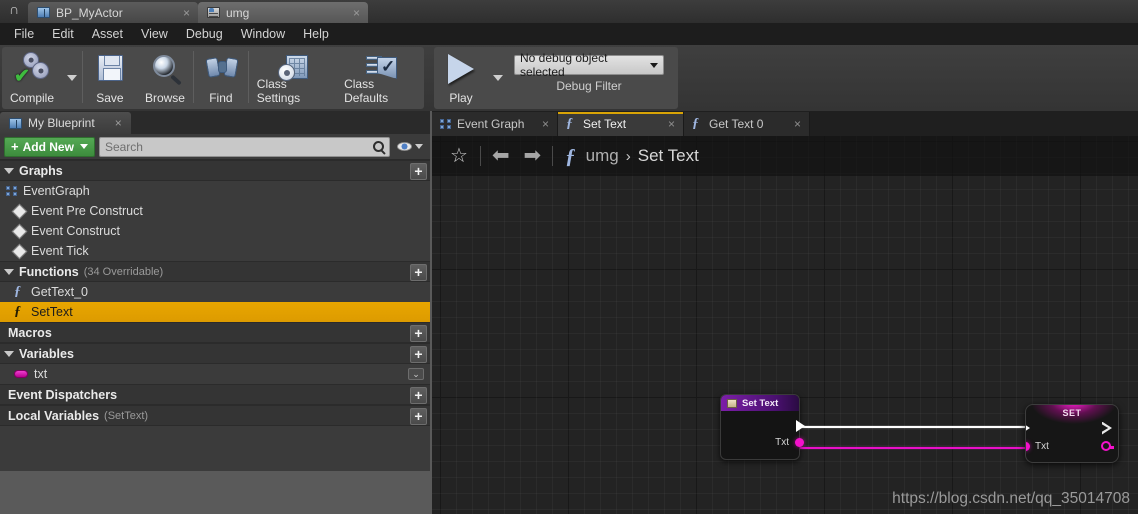 This screenshot has height=514, width=1138. Describe the element at coordinates (416, 374) in the screenshot. I see `visibility-toggle-icon: ⌄` at that location.